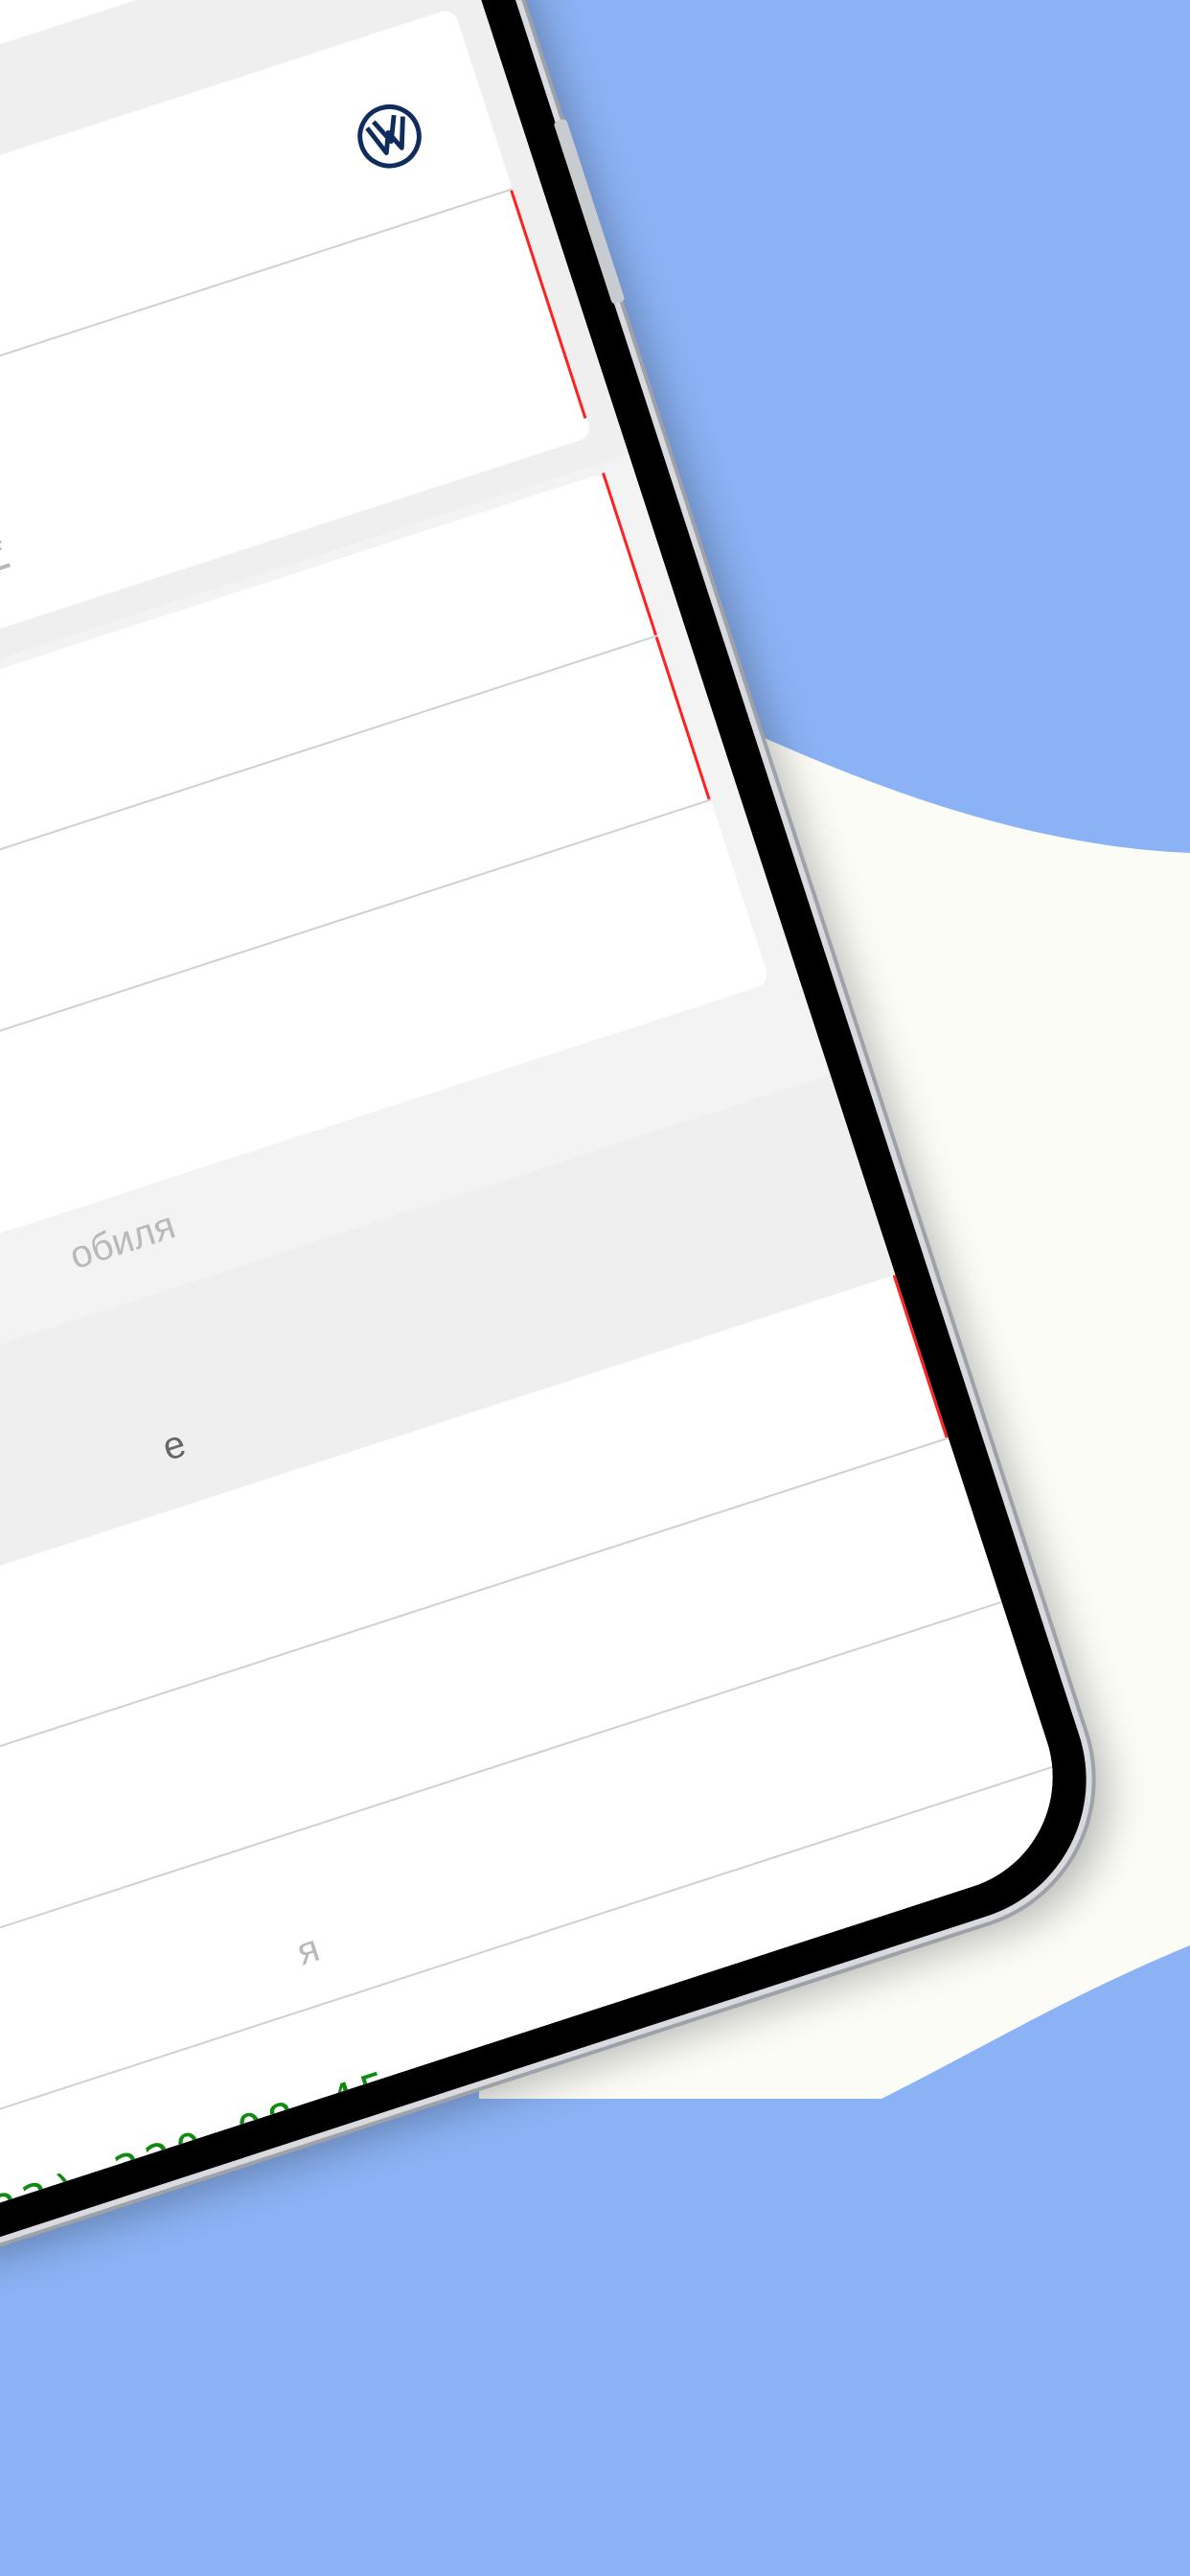 This screenshot has width=1190, height=2576. What do you see at coordinates (175, 1445) in the screenshot?
I see `section-label: е` at bounding box center [175, 1445].